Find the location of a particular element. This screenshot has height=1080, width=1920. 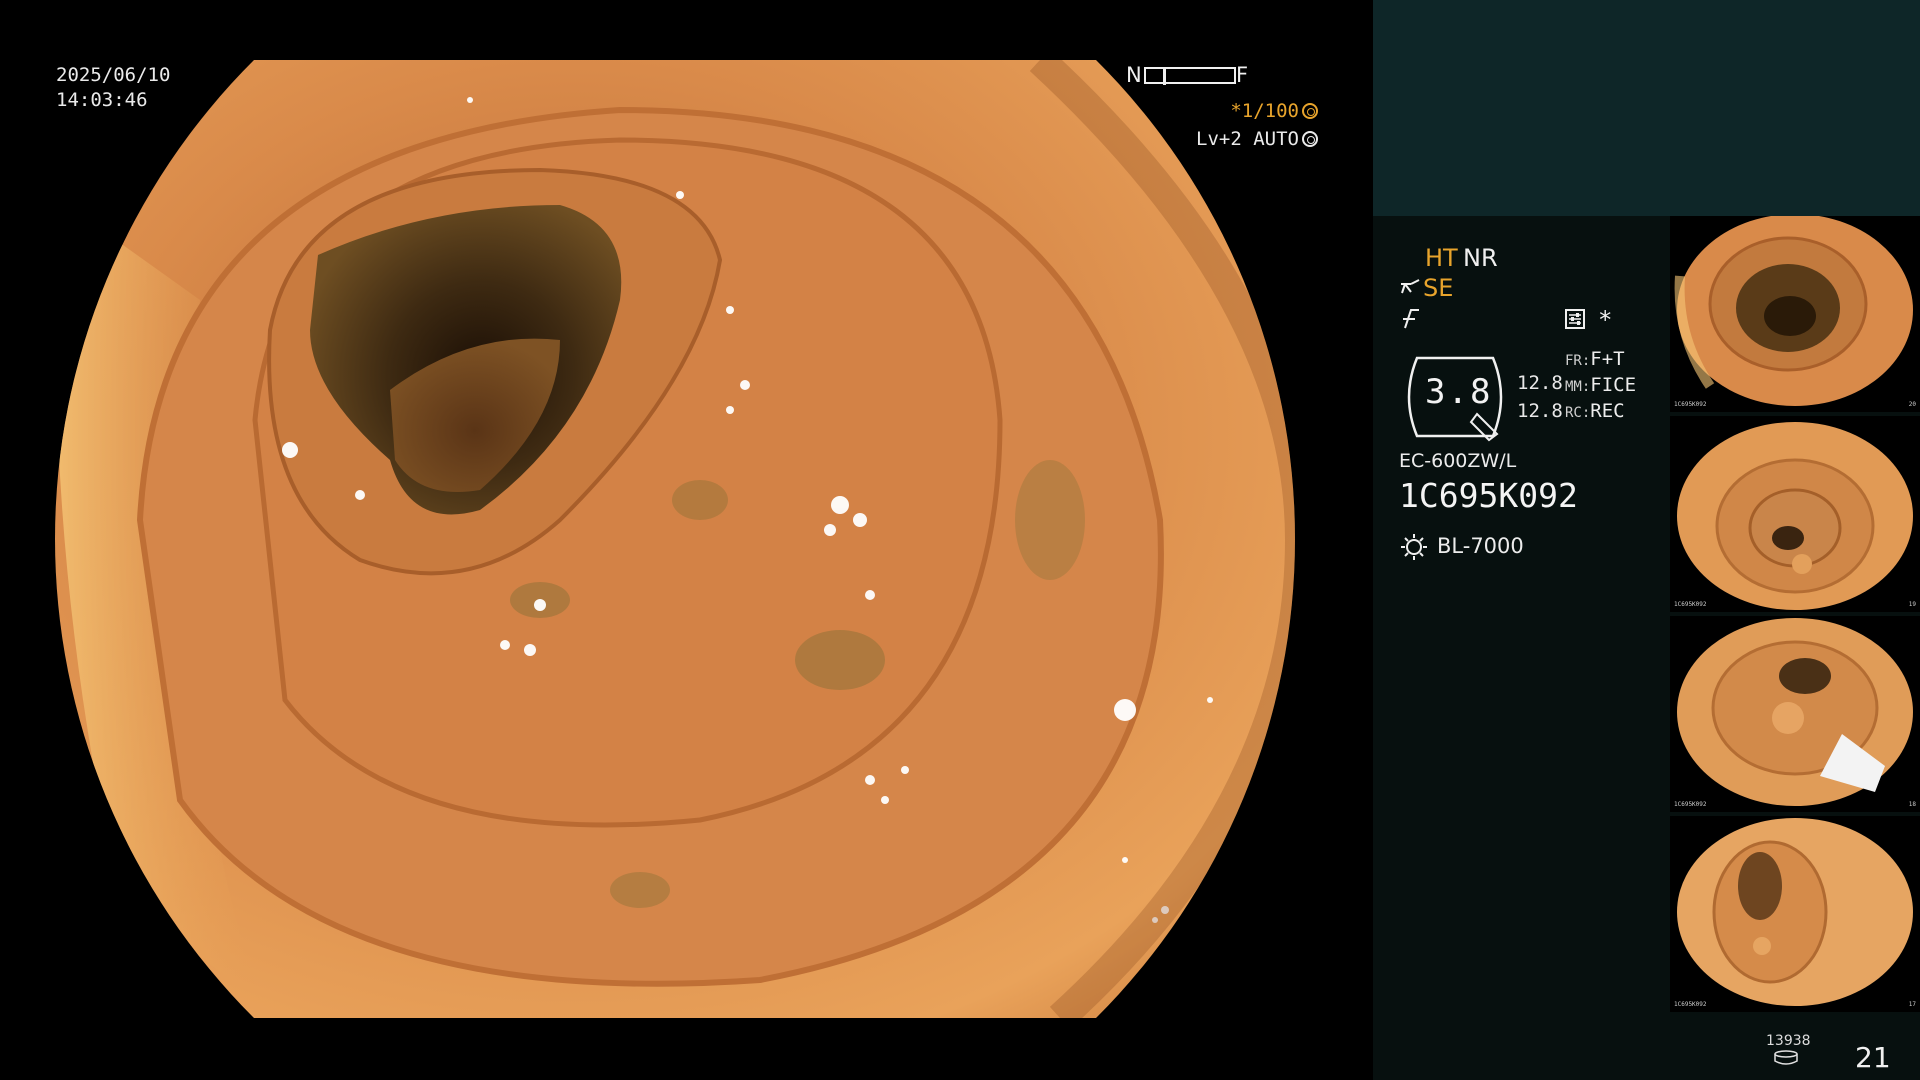

storage-icon is located at coordinates (1786, 1057).